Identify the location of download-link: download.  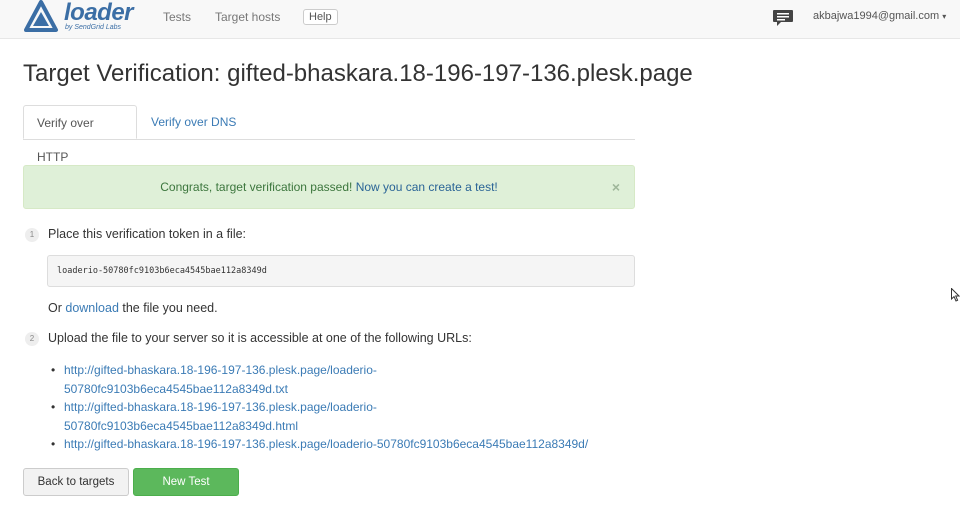
(92, 308).